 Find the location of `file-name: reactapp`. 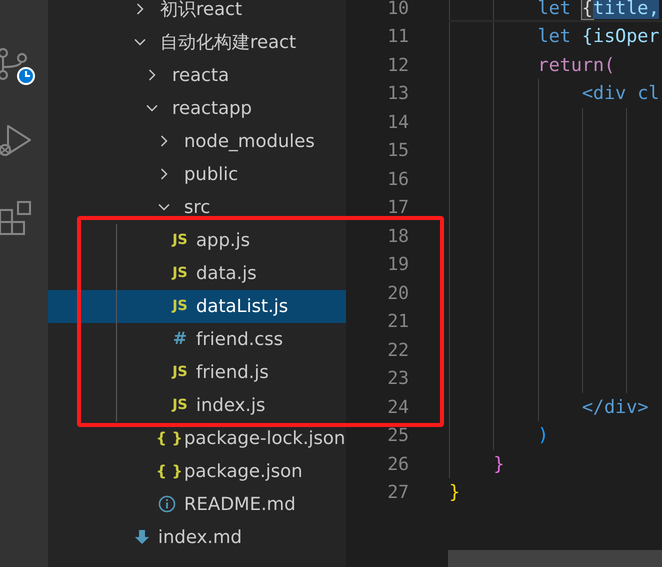

file-name: reactapp is located at coordinates (212, 108).